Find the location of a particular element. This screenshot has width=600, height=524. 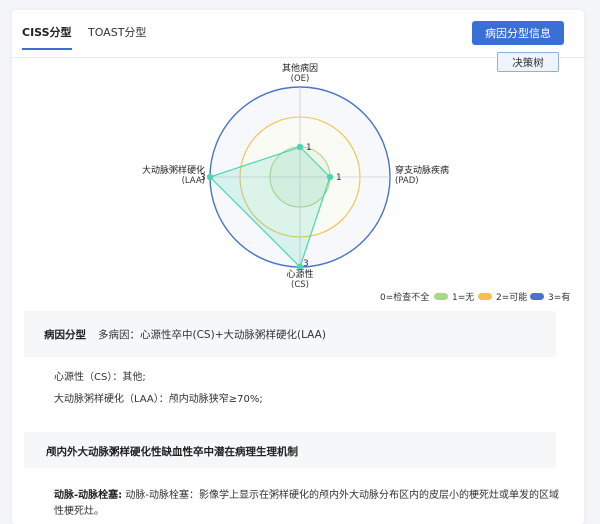

legend-item-possible: 2=可能 is located at coordinates (502, 296).